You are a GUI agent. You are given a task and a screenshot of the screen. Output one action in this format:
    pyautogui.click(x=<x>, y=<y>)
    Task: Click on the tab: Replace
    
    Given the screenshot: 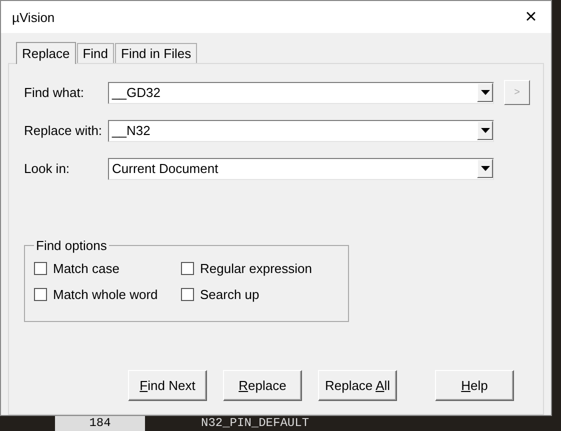 What is the action you would take?
    pyautogui.click(x=46, y=53)
    